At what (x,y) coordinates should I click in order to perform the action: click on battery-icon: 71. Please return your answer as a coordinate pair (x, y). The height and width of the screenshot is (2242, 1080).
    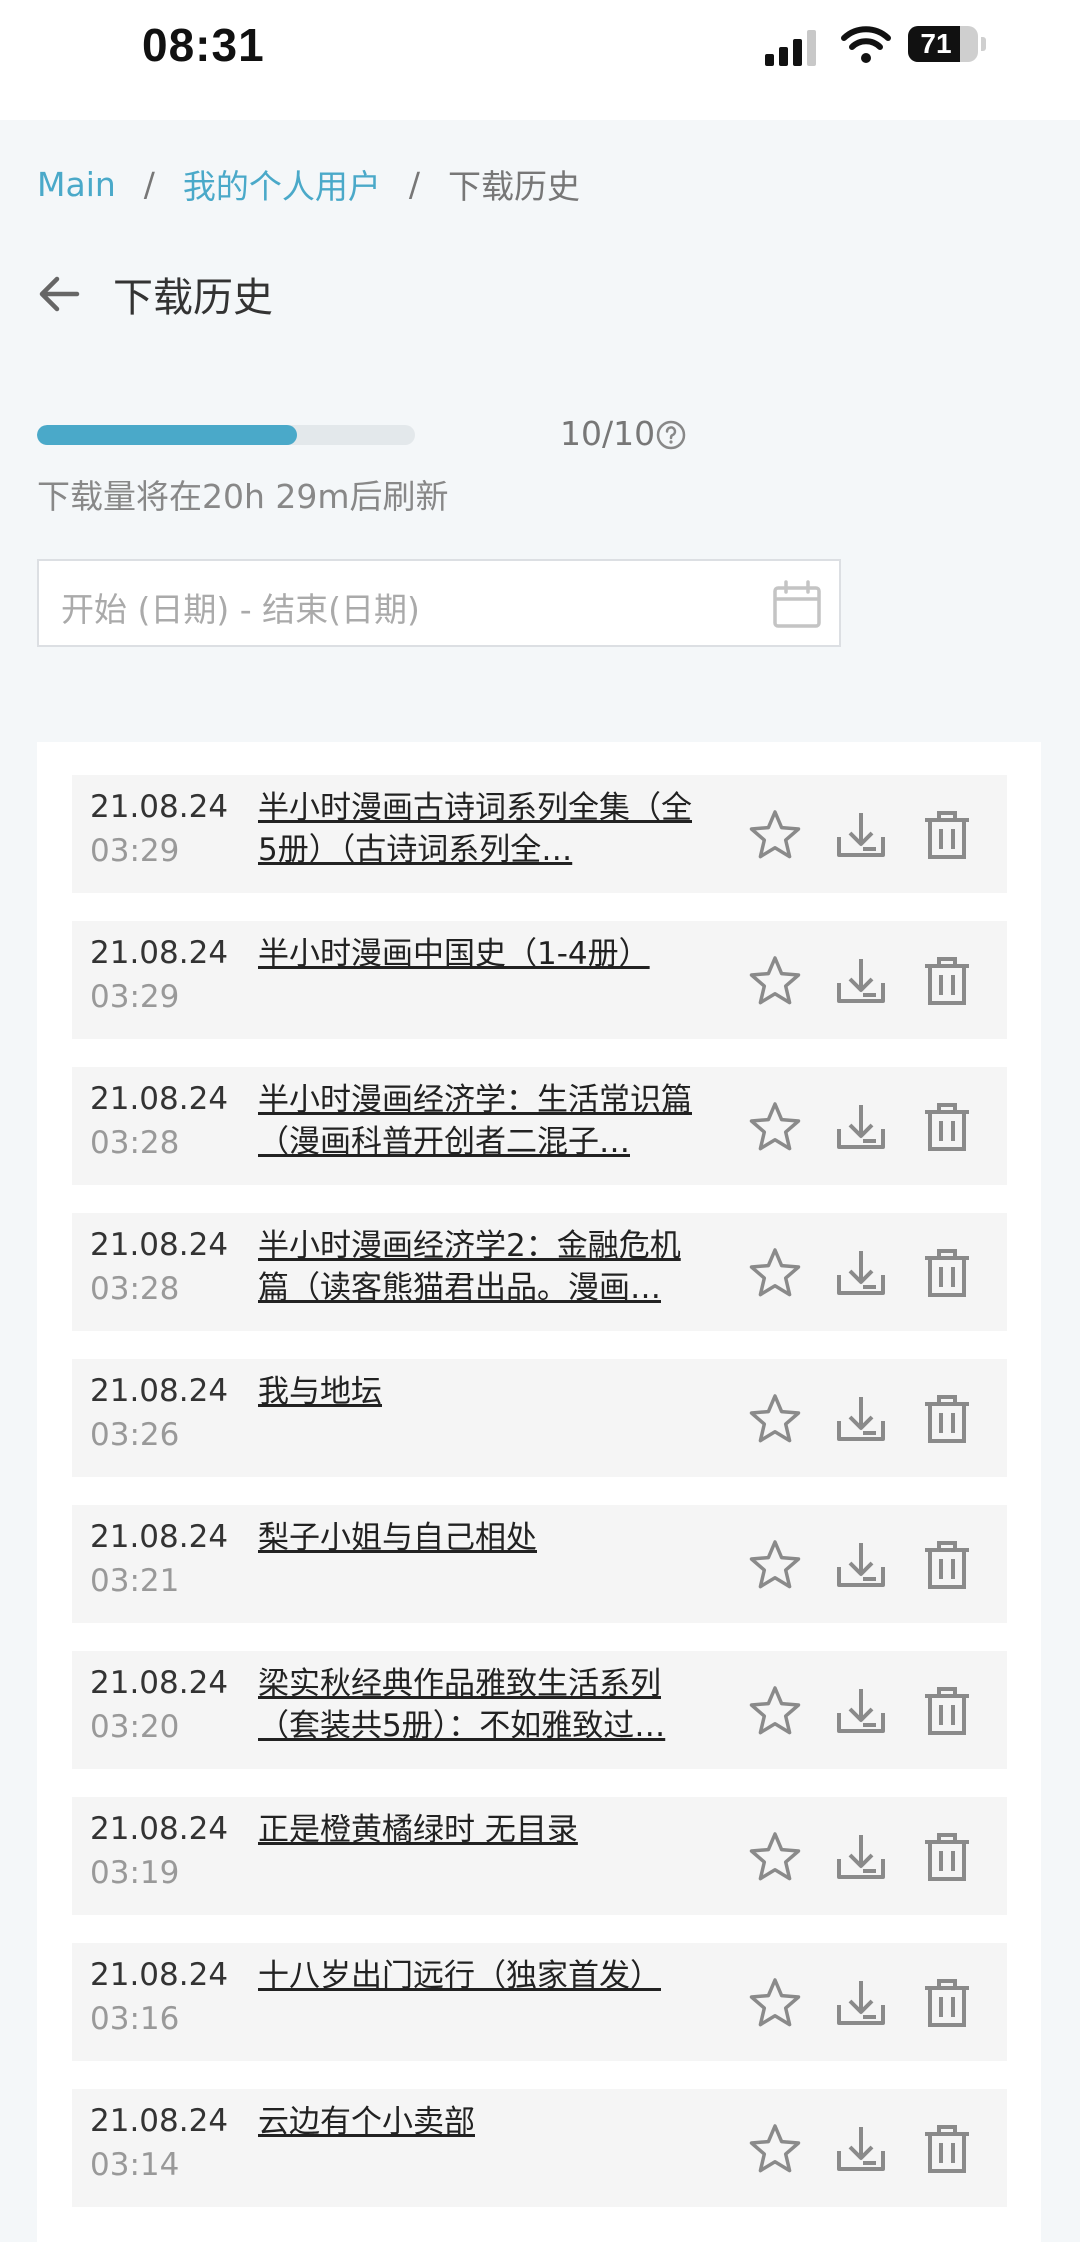
    Looking at the image, I should click on (947, 44).